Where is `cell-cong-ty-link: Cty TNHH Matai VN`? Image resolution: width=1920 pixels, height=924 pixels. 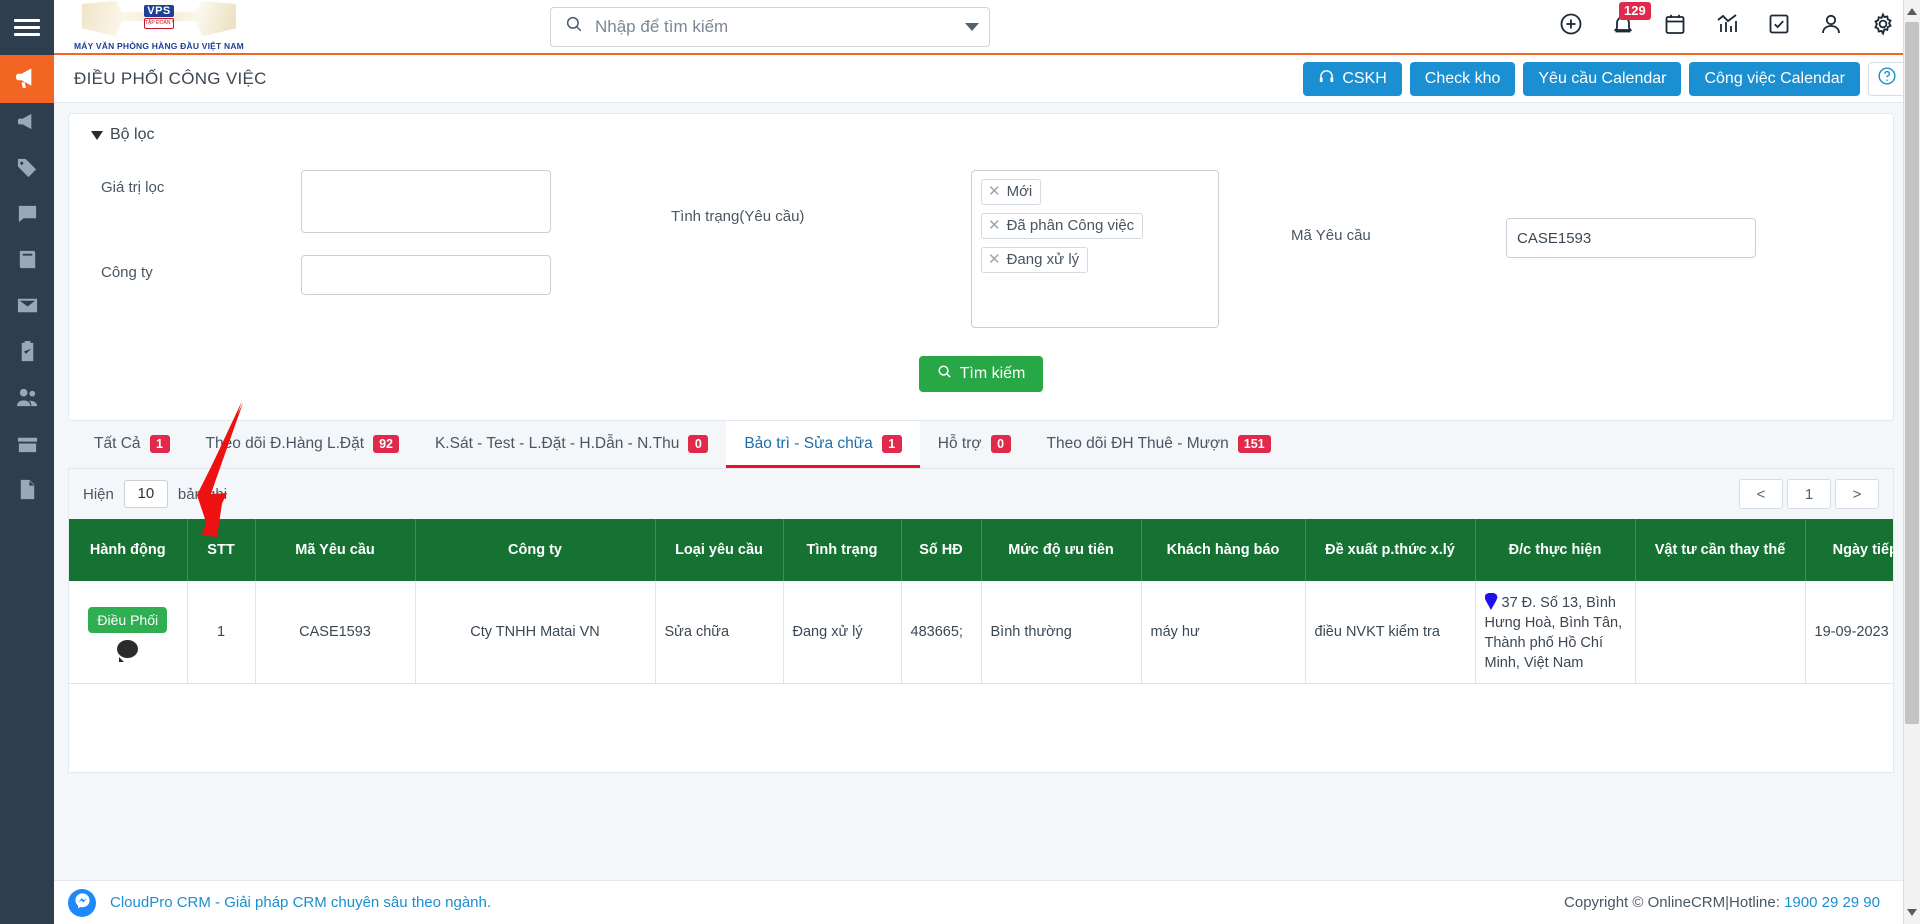
cell-cong-ty-link: Cty TNHH Matai VN is located at coordinates (535, 632).